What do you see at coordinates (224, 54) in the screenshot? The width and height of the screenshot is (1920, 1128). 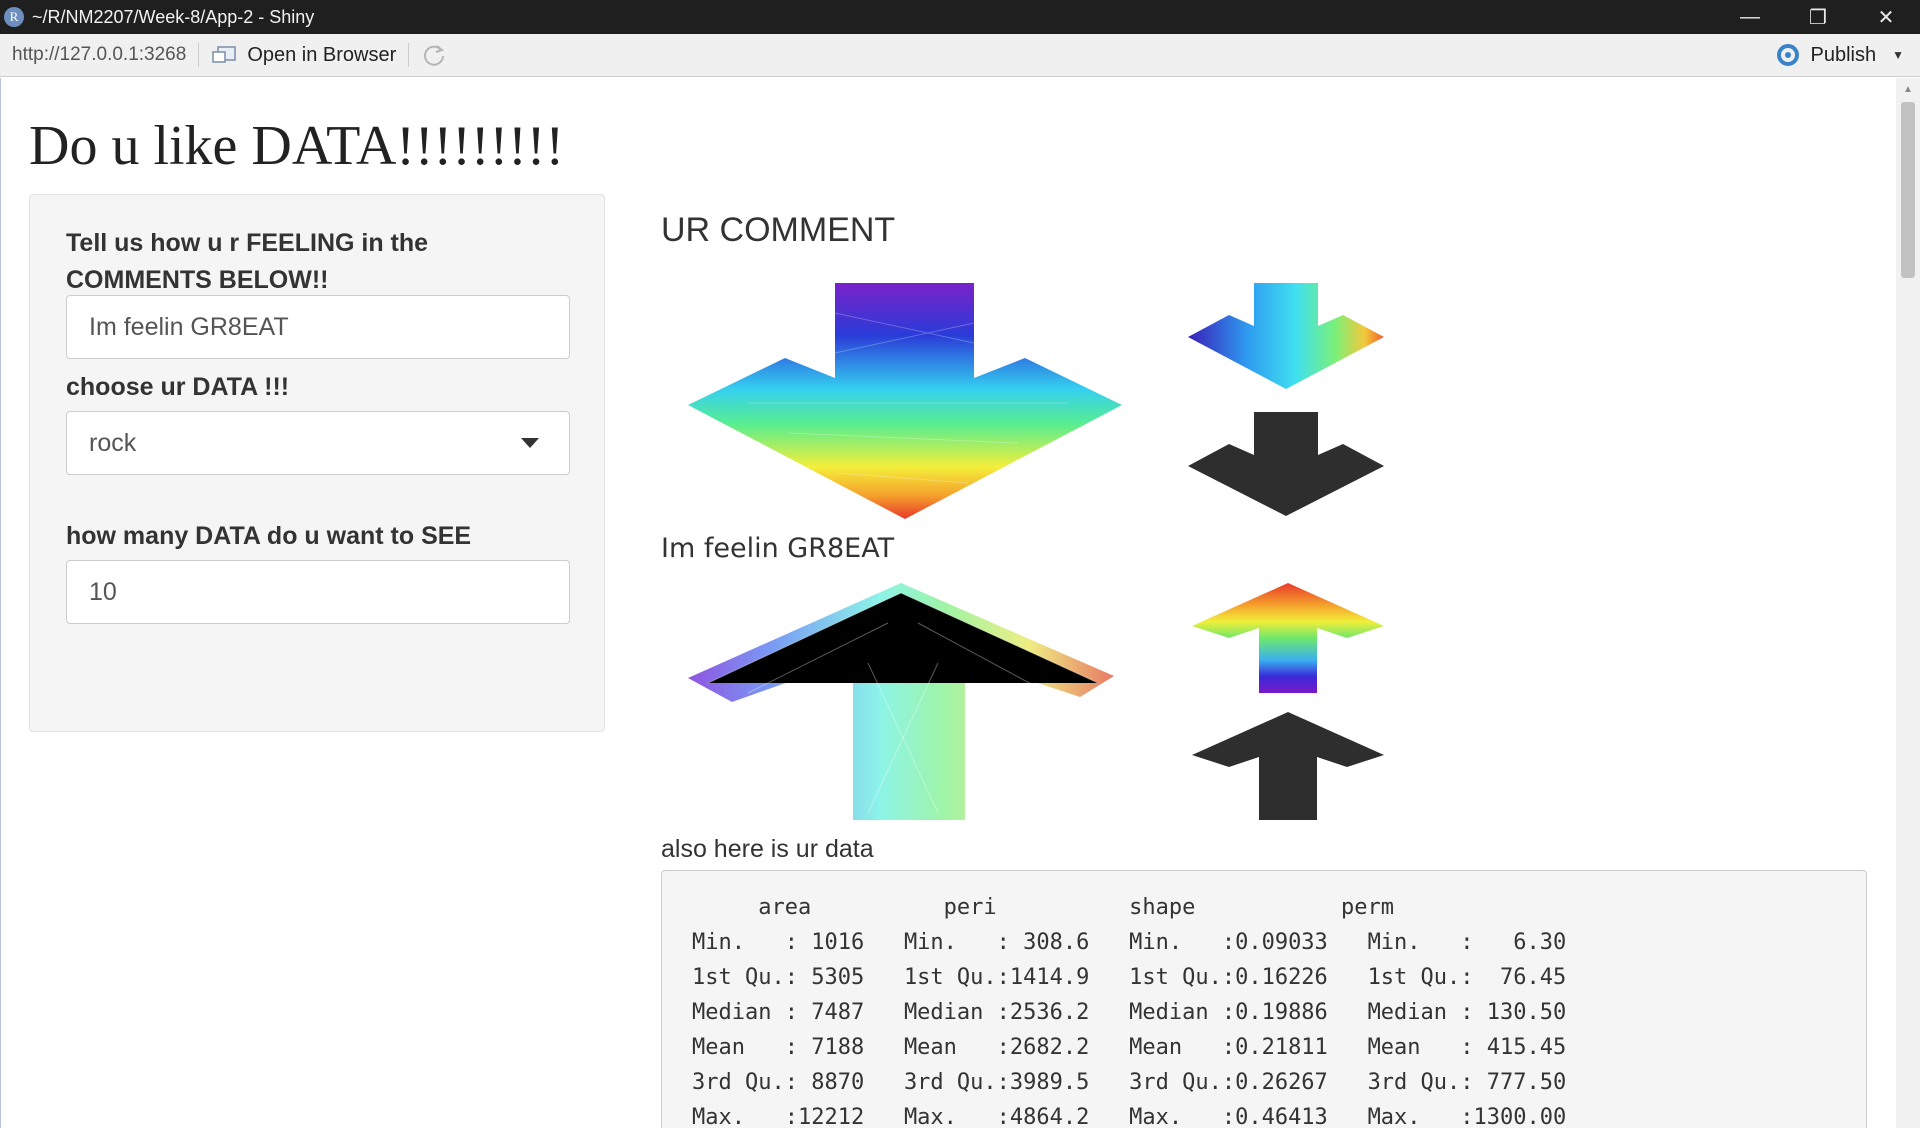 I see `open-browser-icon` at bounding box center [224, 54].